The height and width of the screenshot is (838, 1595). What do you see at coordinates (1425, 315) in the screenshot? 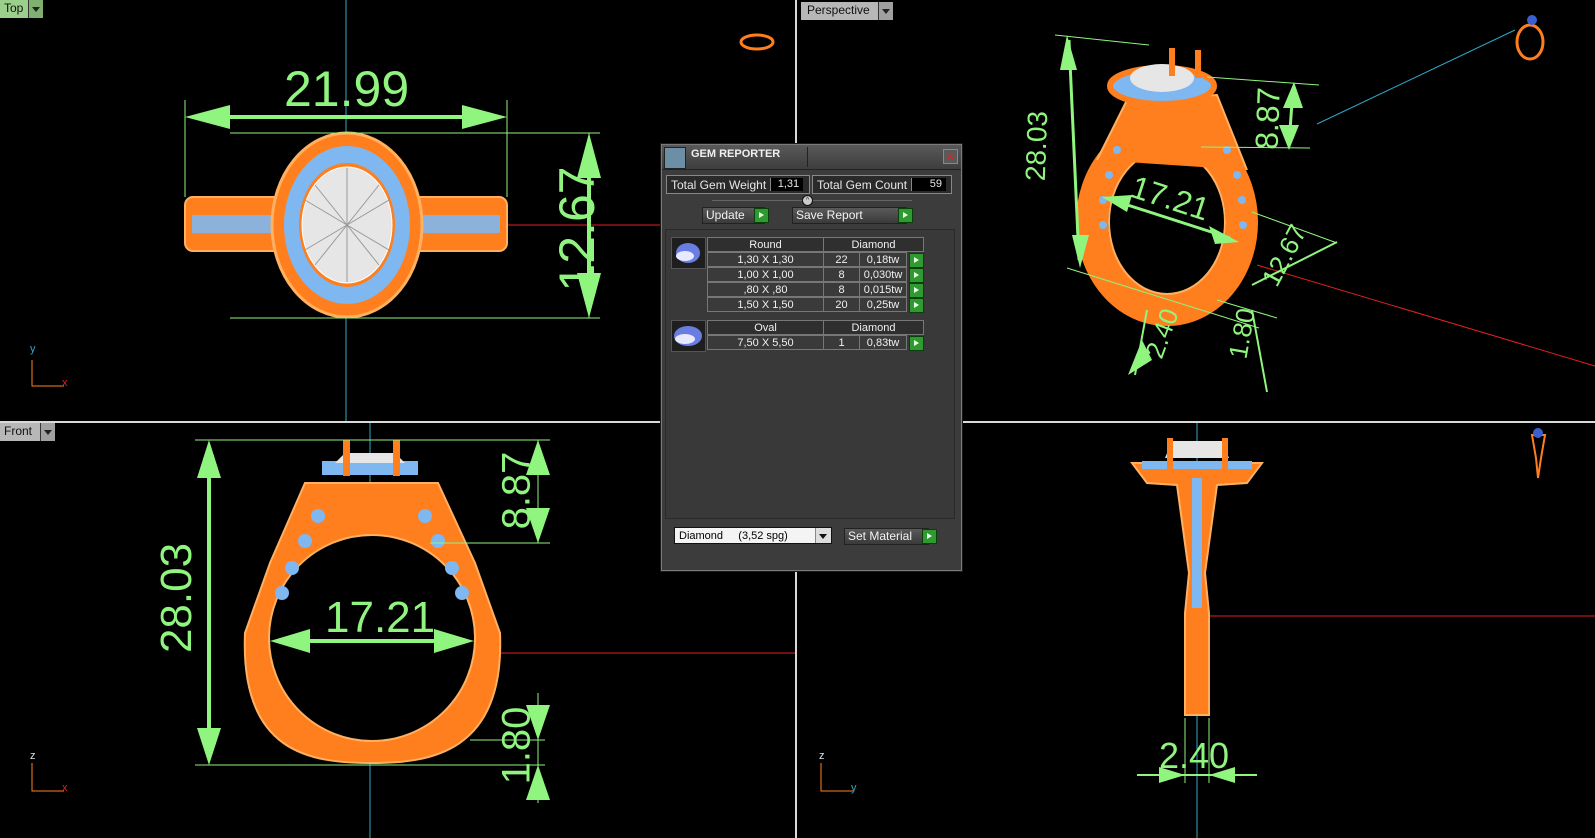
I see `x-axis-line` at bounding box center [1425, 315].